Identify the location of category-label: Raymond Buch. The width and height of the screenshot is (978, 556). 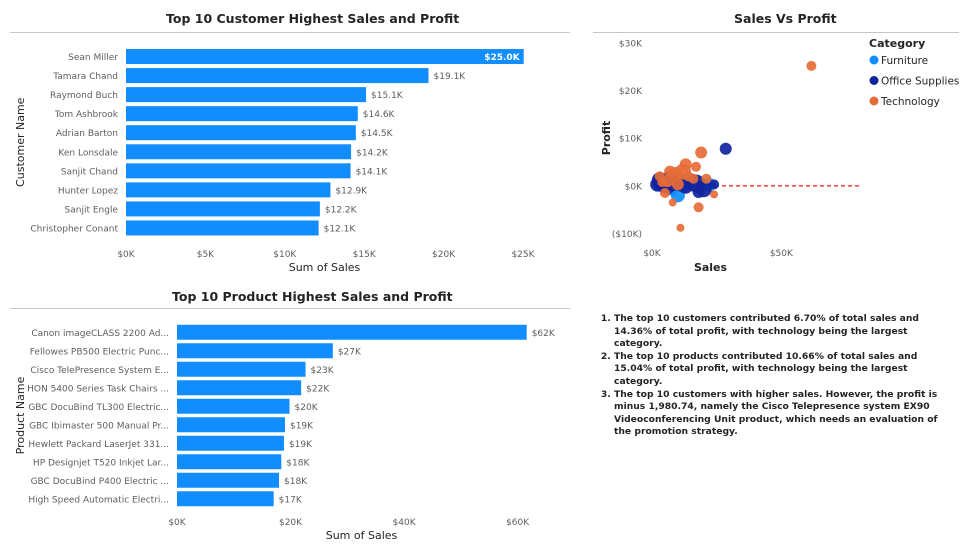
(84, 96).